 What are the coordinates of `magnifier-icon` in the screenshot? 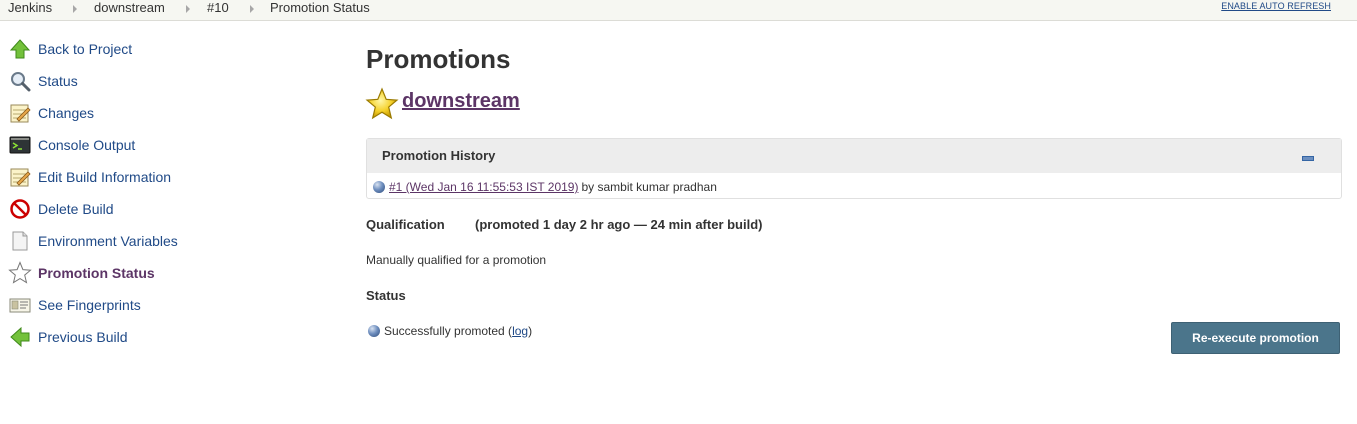 It's located at (20, 81).